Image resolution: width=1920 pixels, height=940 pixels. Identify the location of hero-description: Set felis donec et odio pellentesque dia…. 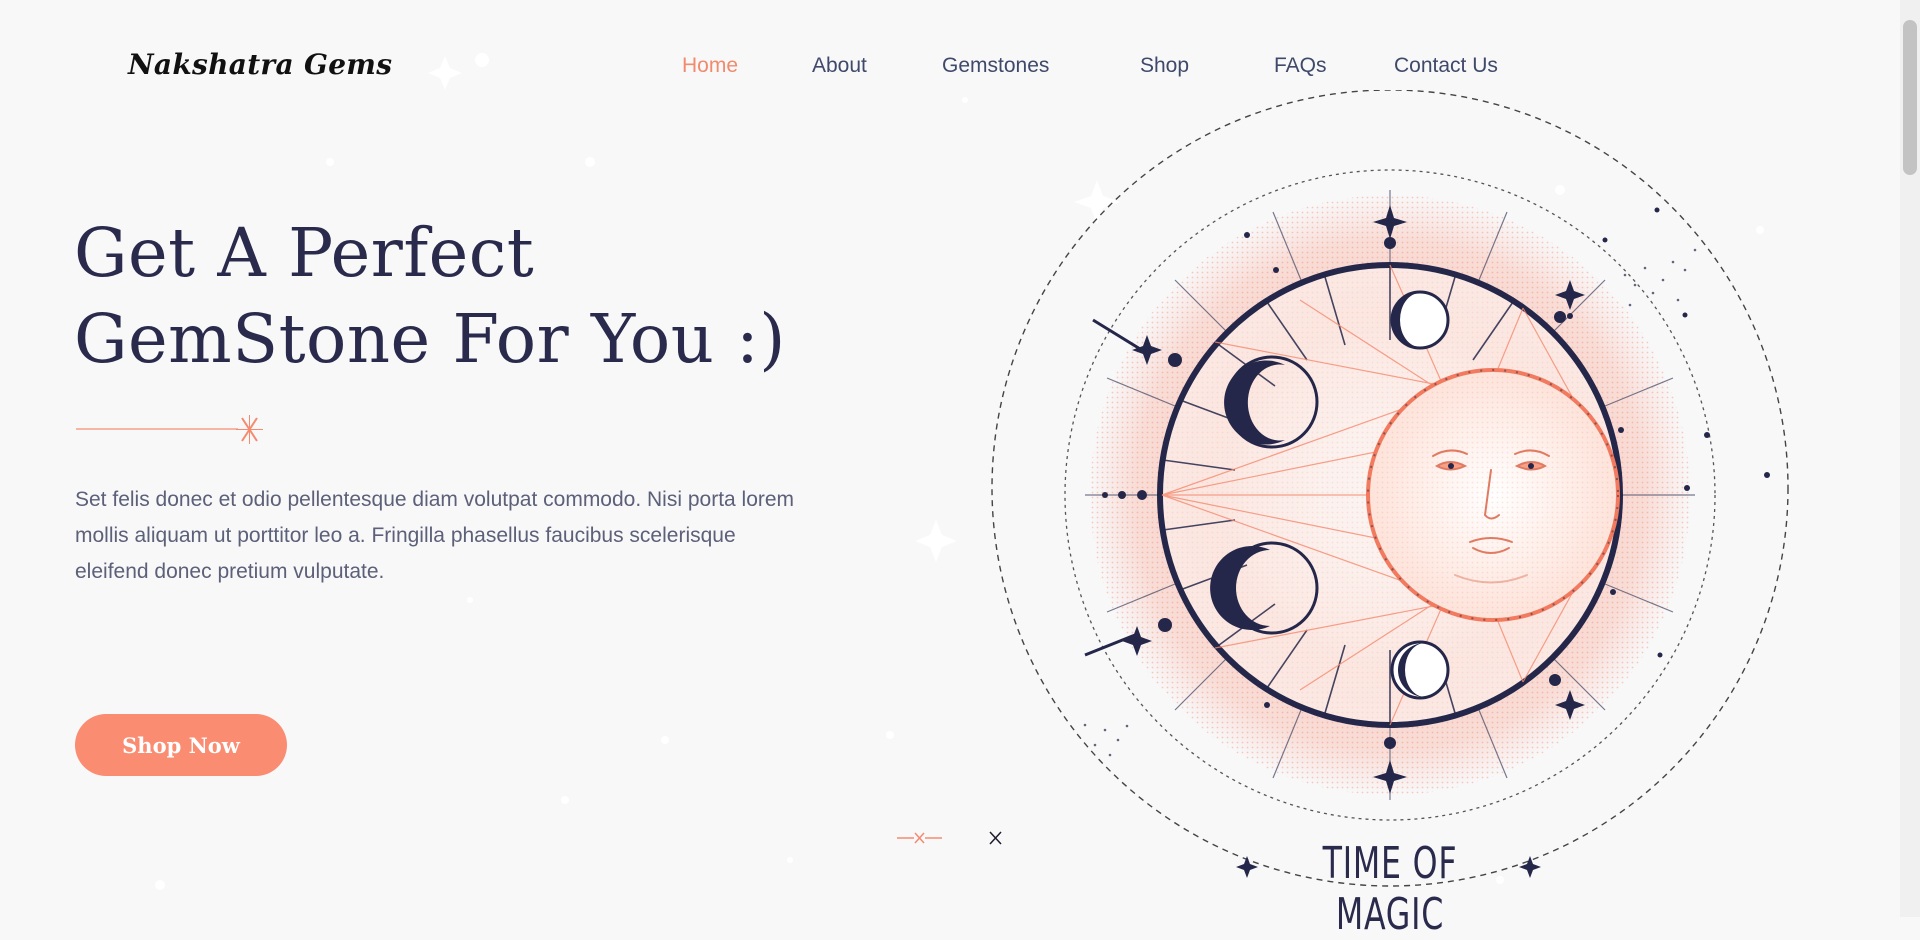
(435, 535).